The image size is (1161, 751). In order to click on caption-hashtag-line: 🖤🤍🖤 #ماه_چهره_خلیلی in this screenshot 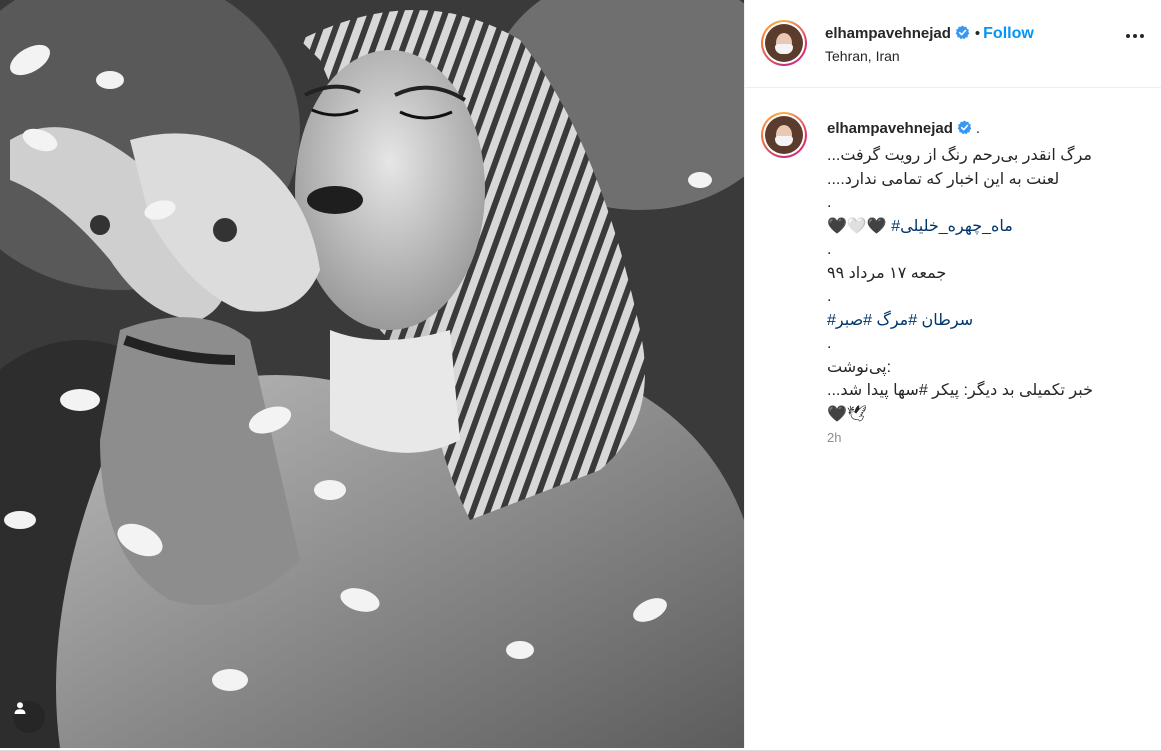, I will do `click(927, 227)`.